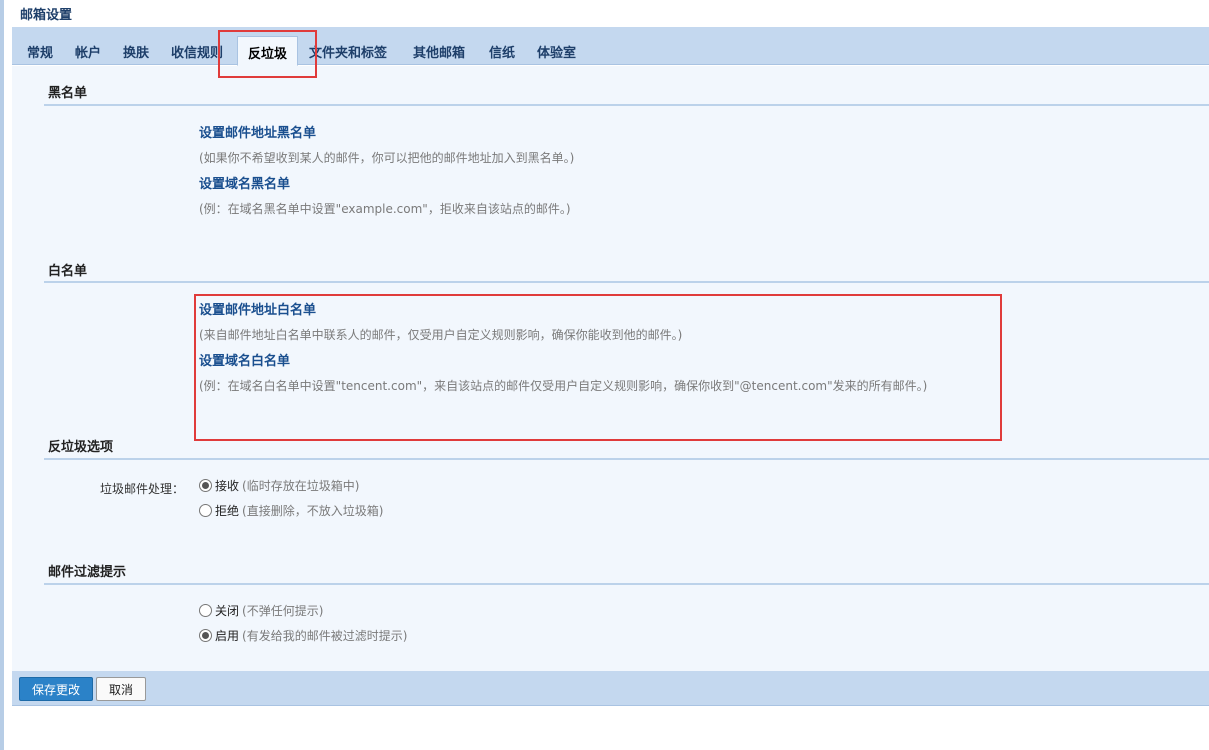 The height and width of the screenshot is (750, 1209). I want to click on blacklist-divider, so click(626, 105).